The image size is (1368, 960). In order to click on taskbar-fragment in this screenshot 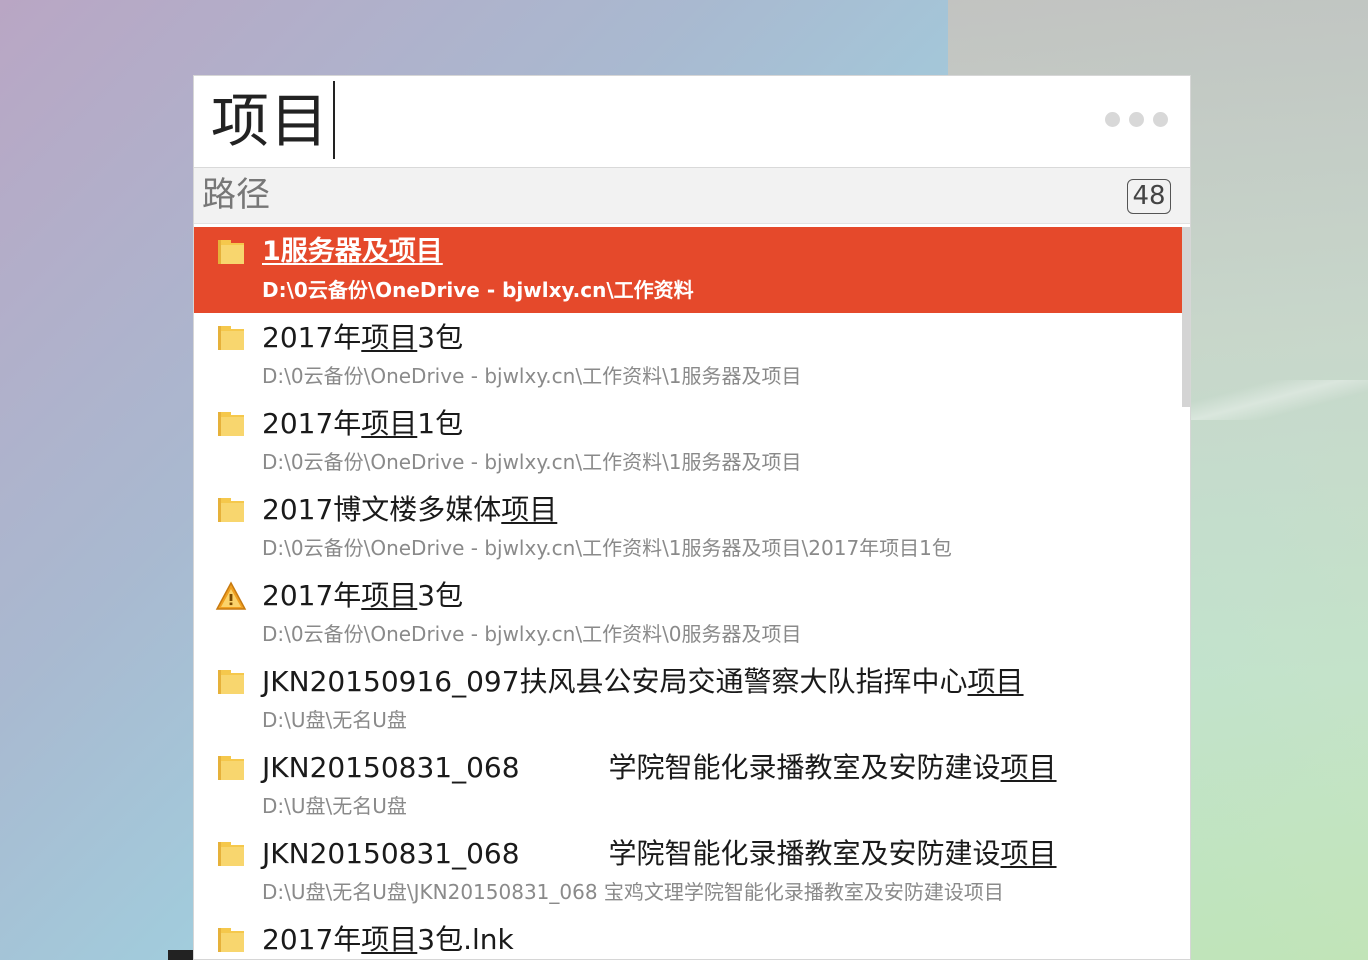, I will do `click(181, 955)`.